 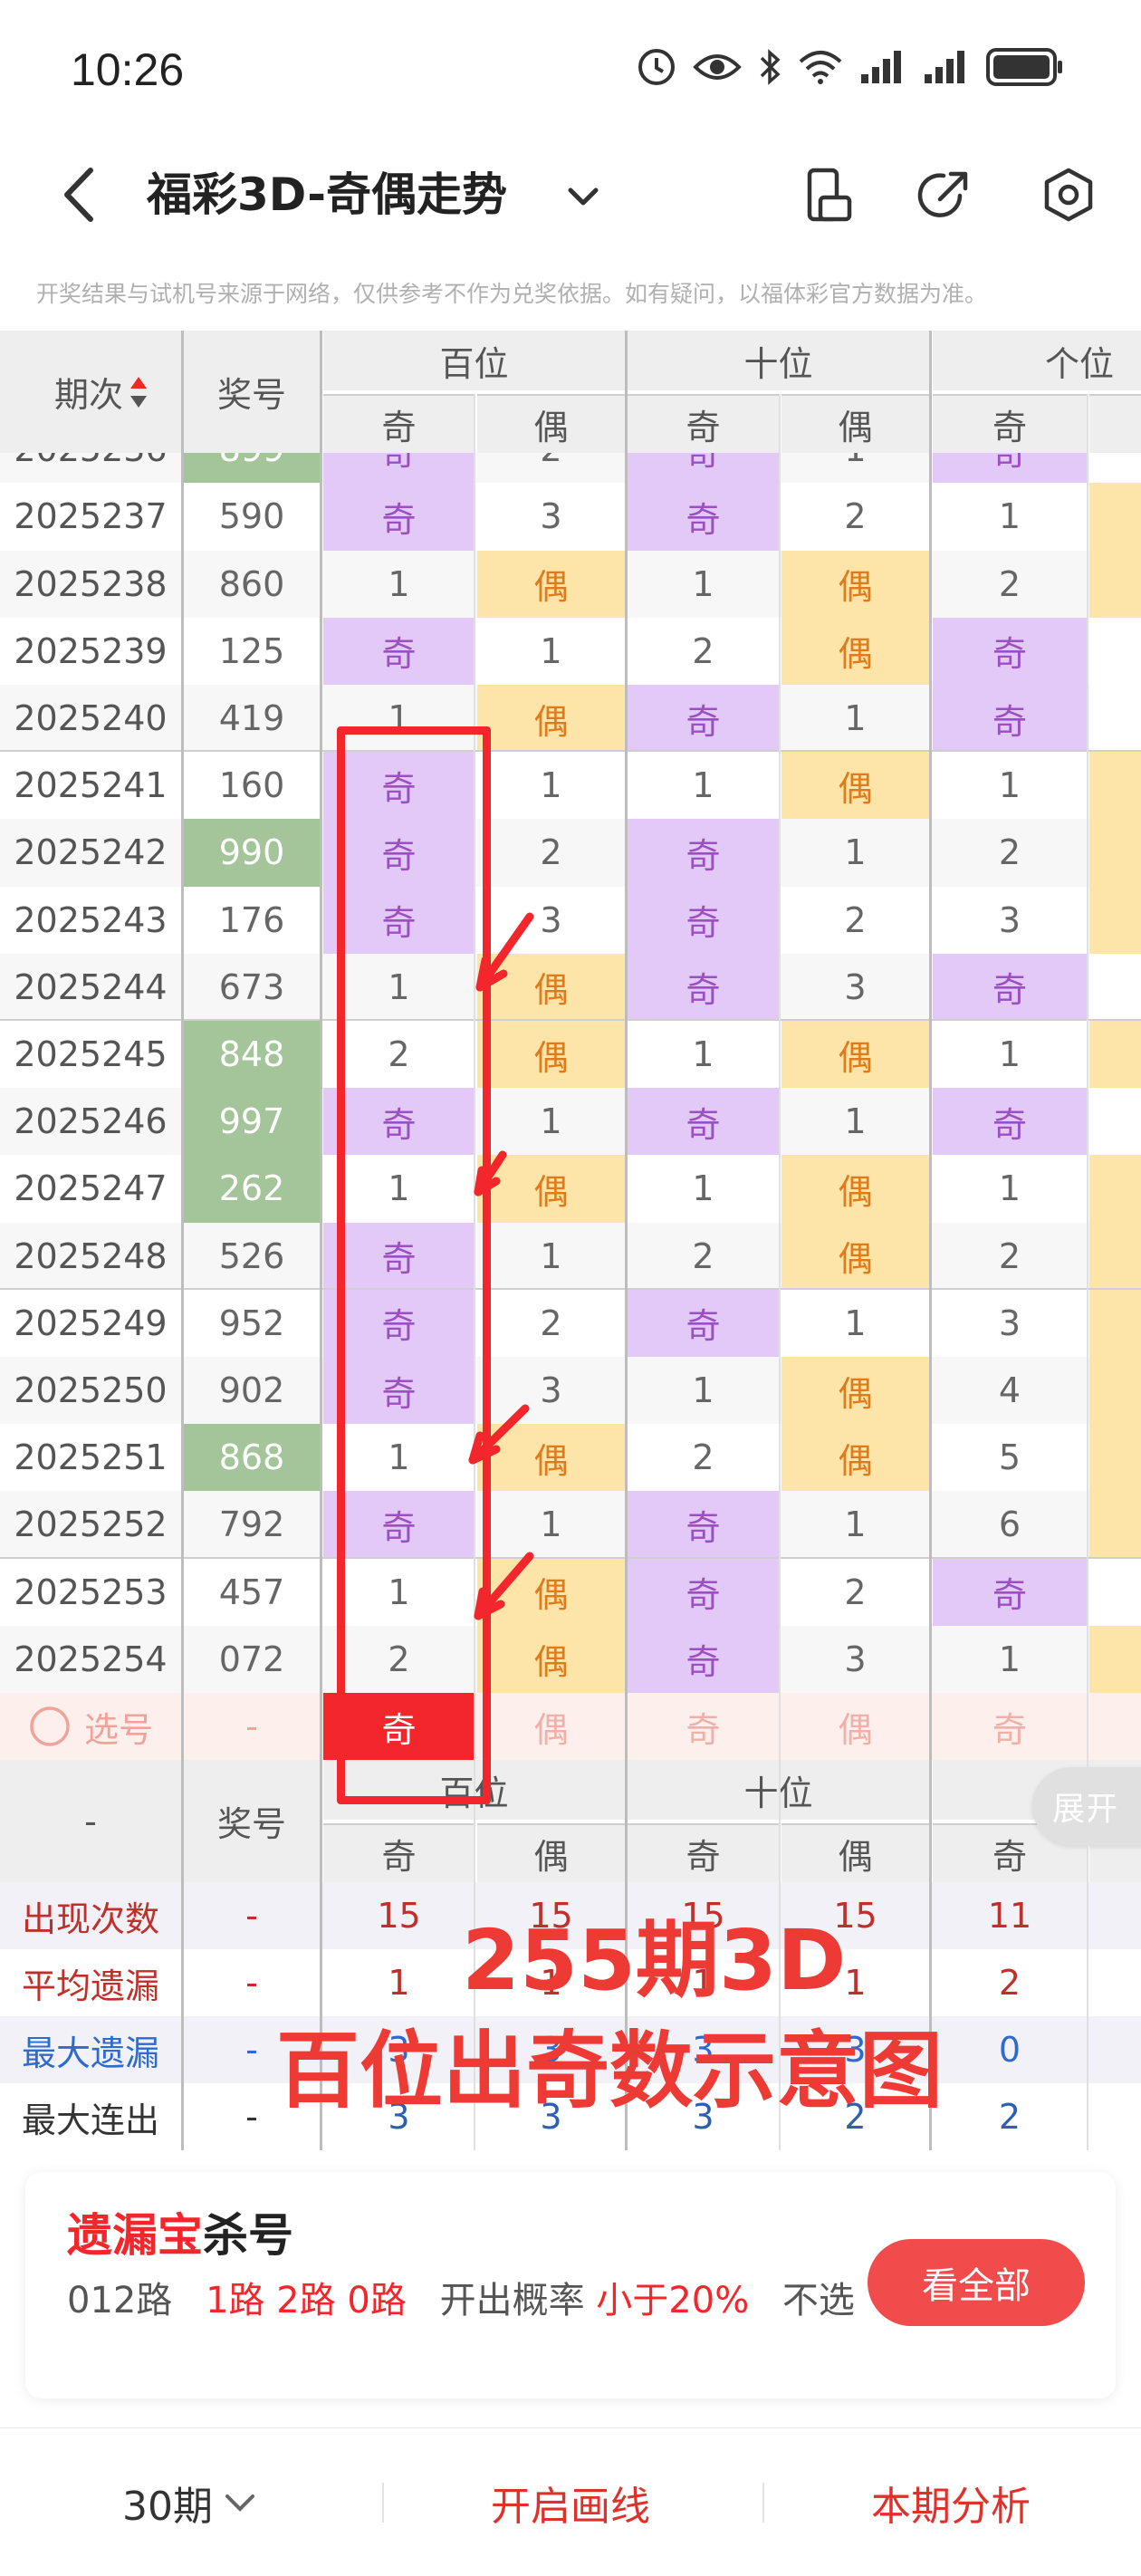 I want to click on period-header: 期次, so click(x=90, y=392).